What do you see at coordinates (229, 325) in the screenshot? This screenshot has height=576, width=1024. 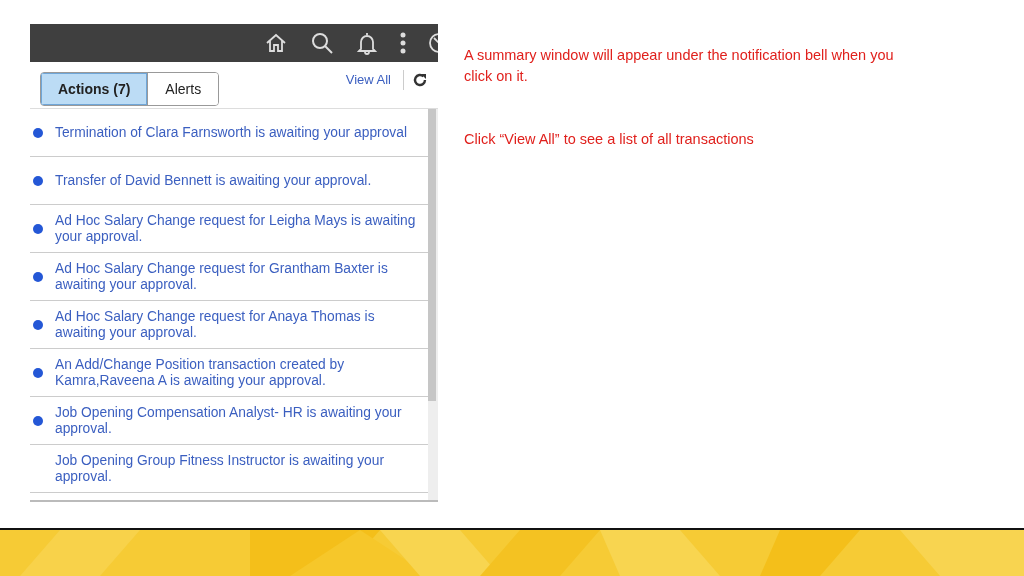 I see `notification-item: Ad Hoc Salary Change request for Anaya Thomas is awaiting your approval.` at bounding box center [229, 325].